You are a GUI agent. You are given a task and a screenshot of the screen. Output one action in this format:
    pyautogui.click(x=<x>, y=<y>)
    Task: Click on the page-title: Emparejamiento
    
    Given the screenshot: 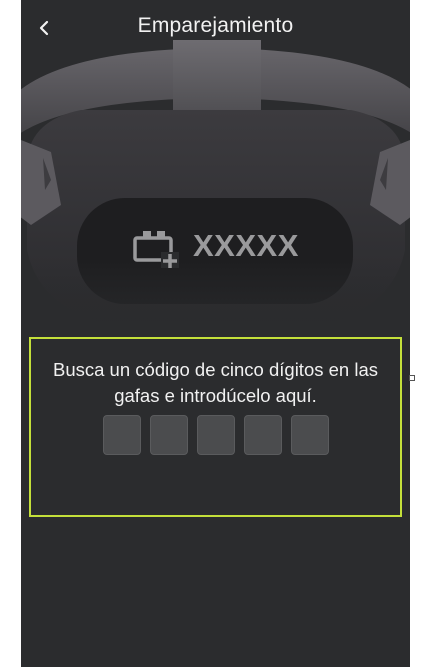 What is the action you would take?
    pyautogui.click(x=215, y=25)
    